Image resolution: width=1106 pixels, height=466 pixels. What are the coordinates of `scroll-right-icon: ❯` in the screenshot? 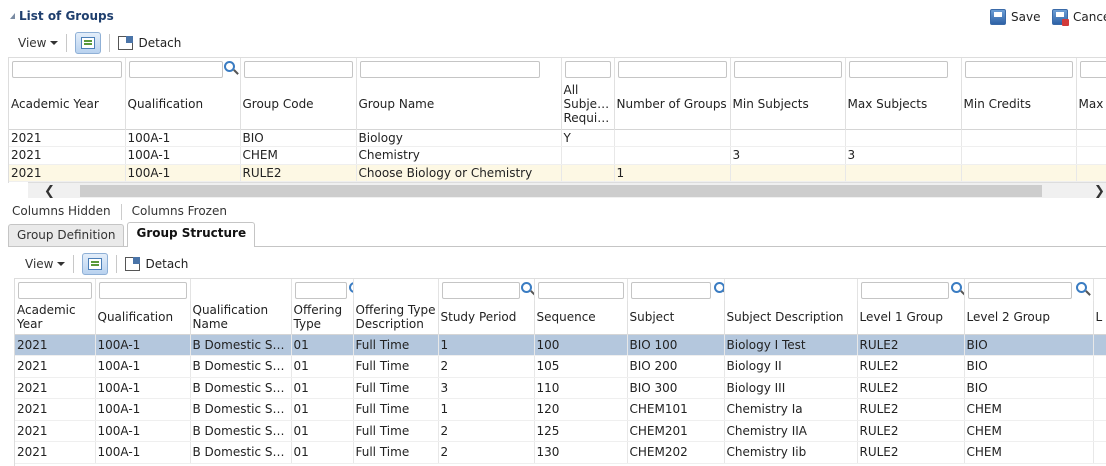 It's located at (1099, 191).